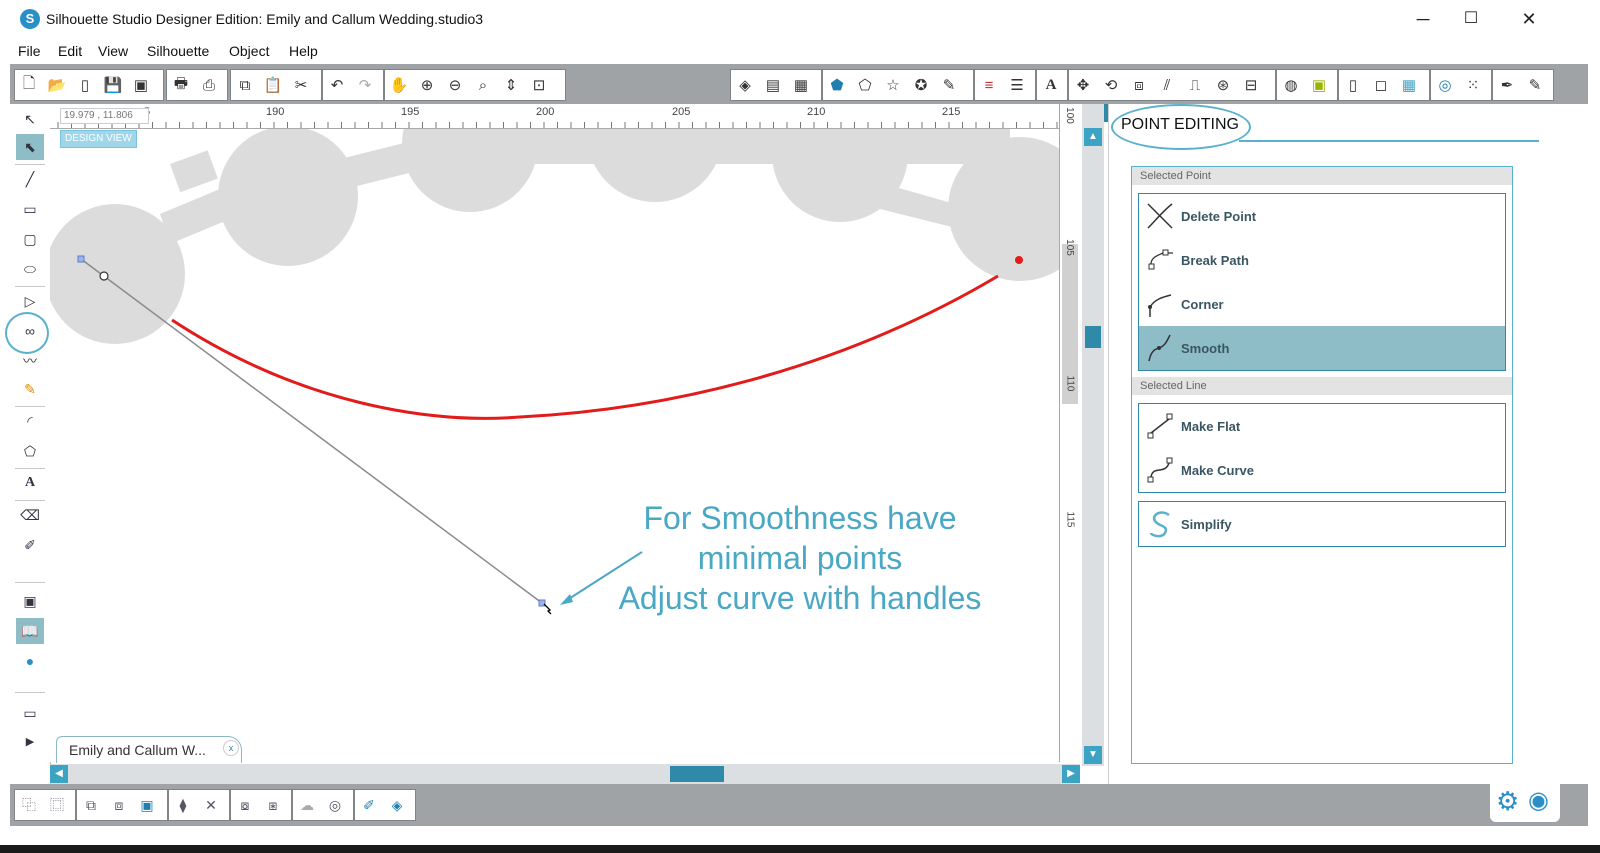 Image resolution: width=1600 pixels, height=853 pixels. Describe the element at coordinates (1409, 85) in the screenshot. I see `grid-icon: ▦` at that location.